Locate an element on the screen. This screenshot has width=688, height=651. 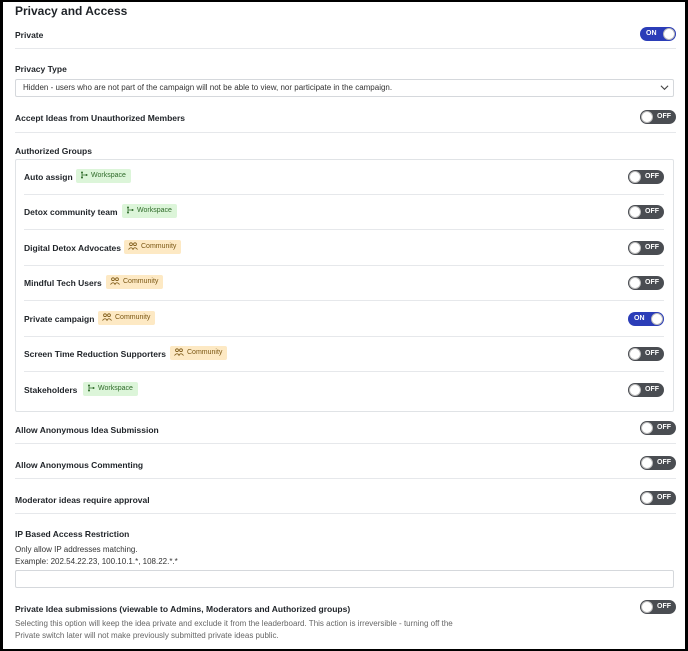
anon-submission-label: Allow Anonymous Idea Submission is located at coordinates (87, 430).